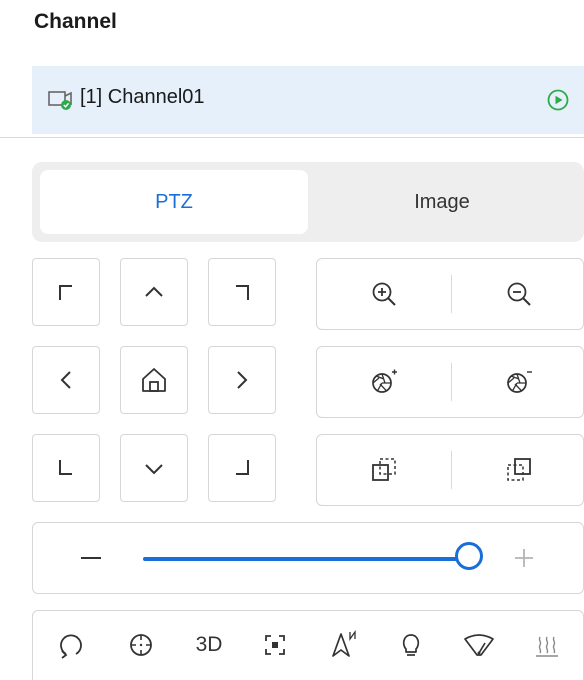 The width and height of the screenshot is (584, 680). Describe the element at coordinates (142, 97) in the screenshot. I see `channel-label: [1] Channel01` at that location.